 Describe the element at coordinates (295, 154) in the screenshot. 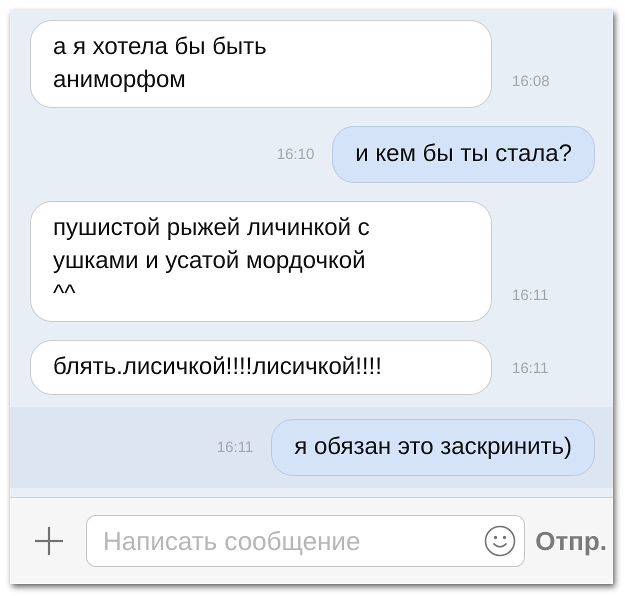

I see `message-time: 16:10` at that location.